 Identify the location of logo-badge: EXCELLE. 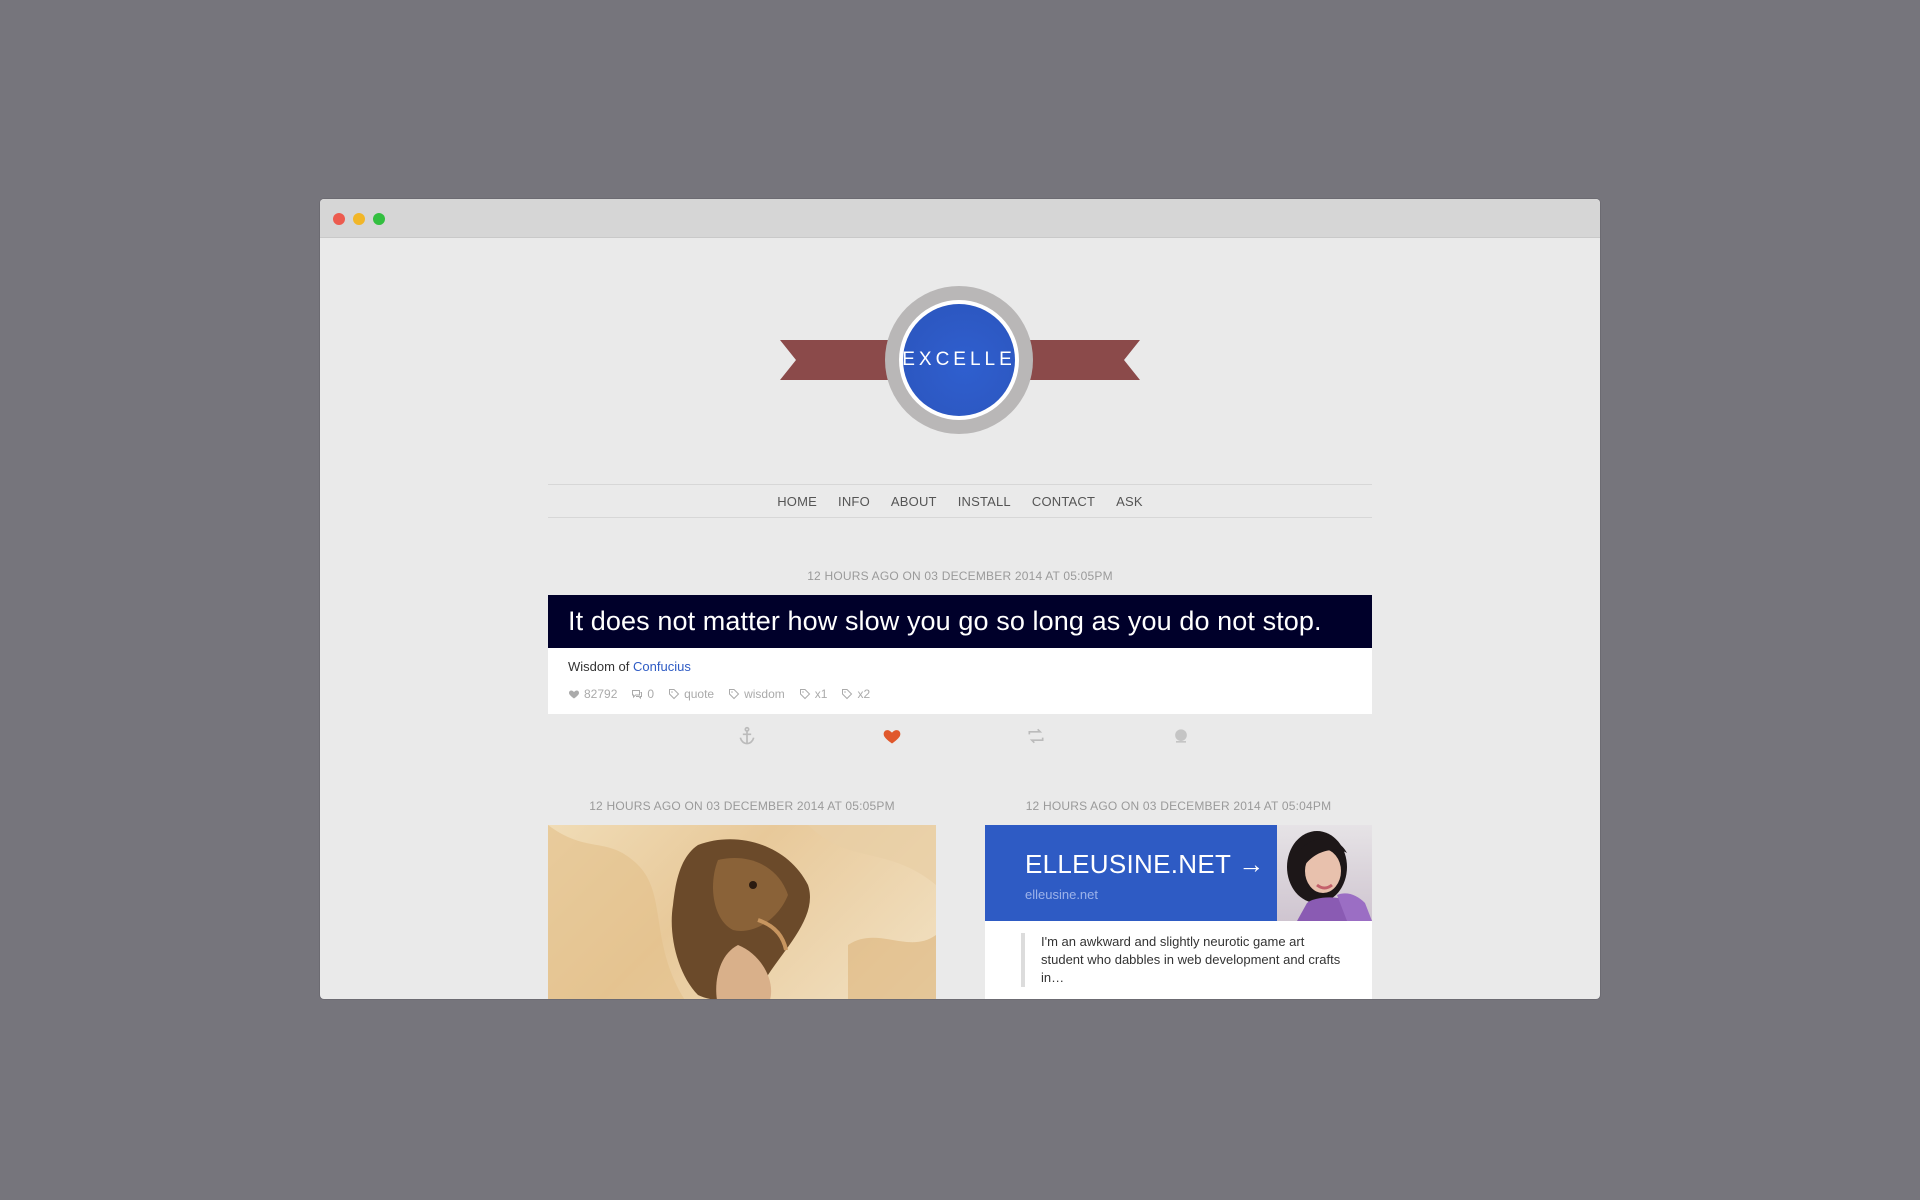
(959, 360).